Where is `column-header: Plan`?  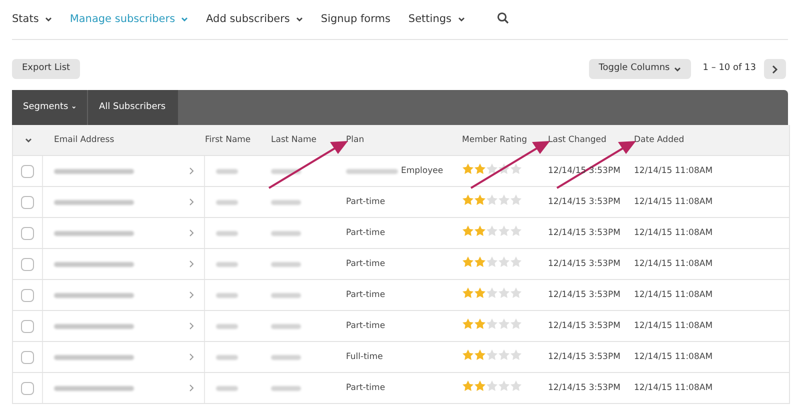 column-header: Plan is located at coordinates (355, 139).